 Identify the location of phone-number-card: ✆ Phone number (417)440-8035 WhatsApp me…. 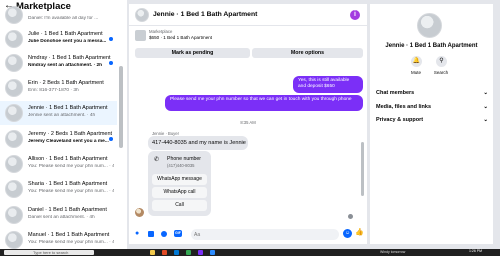
(179, 183).